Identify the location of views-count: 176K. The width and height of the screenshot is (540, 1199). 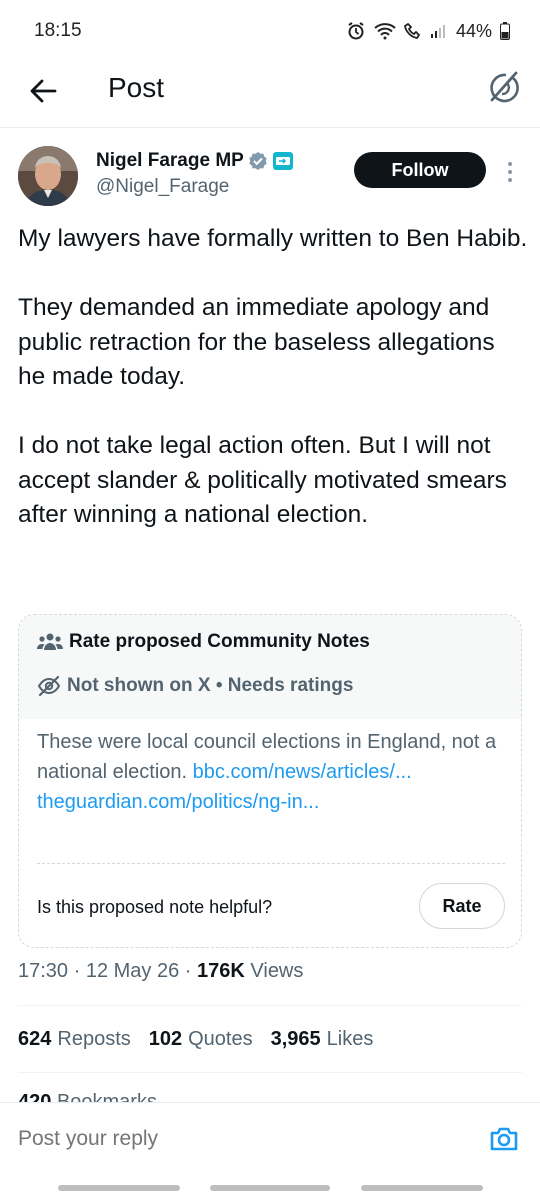
(221, 971).